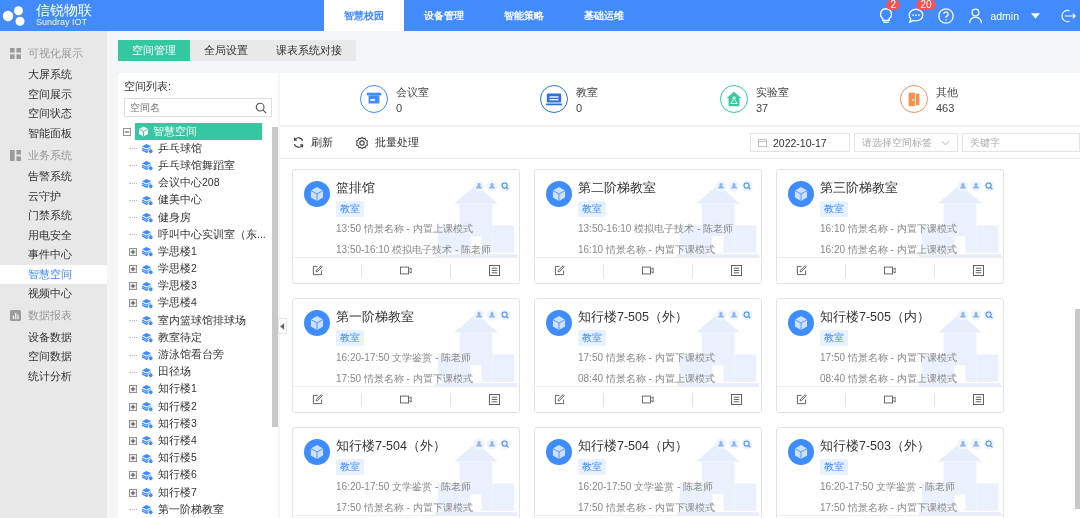 This screenshot has height=518, width=1080. I want to click on tree-node: 健美中心, so click(173, 200).